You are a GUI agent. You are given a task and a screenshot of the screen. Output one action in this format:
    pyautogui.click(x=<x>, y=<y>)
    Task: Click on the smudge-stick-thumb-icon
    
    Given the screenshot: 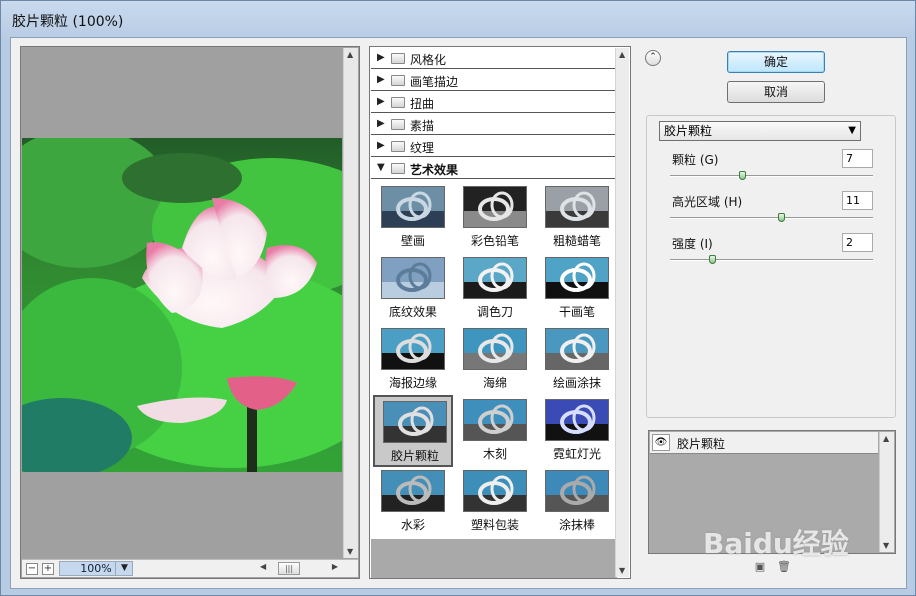 What is the action you would take?
    pyautogui.click(x=577, y=491)
    